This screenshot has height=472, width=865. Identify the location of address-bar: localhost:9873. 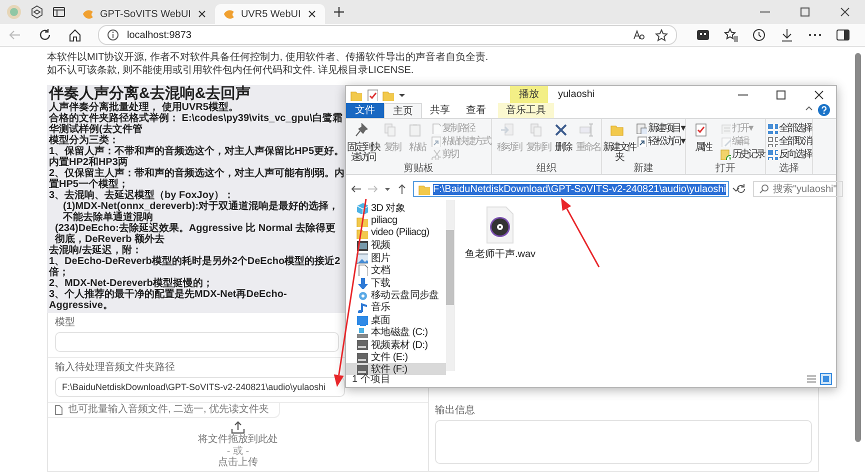
(387, 35).